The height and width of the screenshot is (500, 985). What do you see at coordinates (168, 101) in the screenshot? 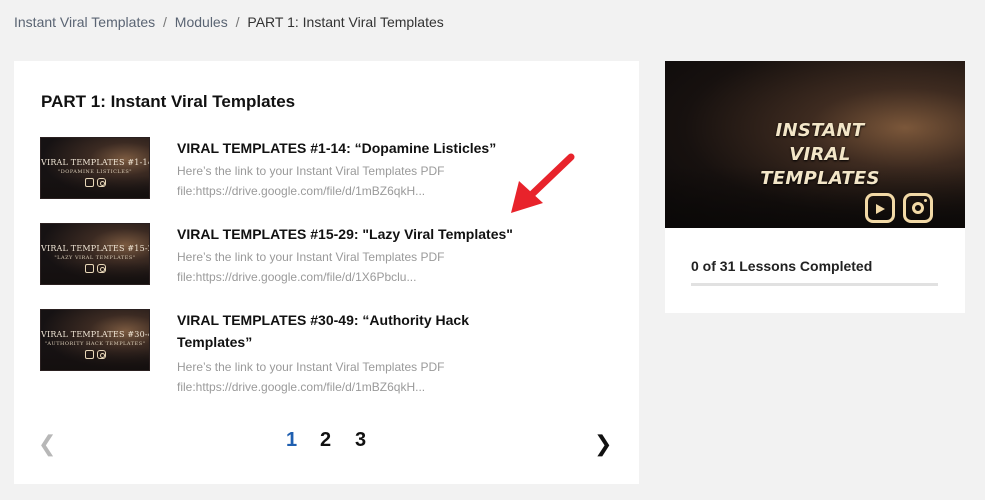
I see `section-title: PART 1: Instant Viral Templates` at bounding box center [168, 101].